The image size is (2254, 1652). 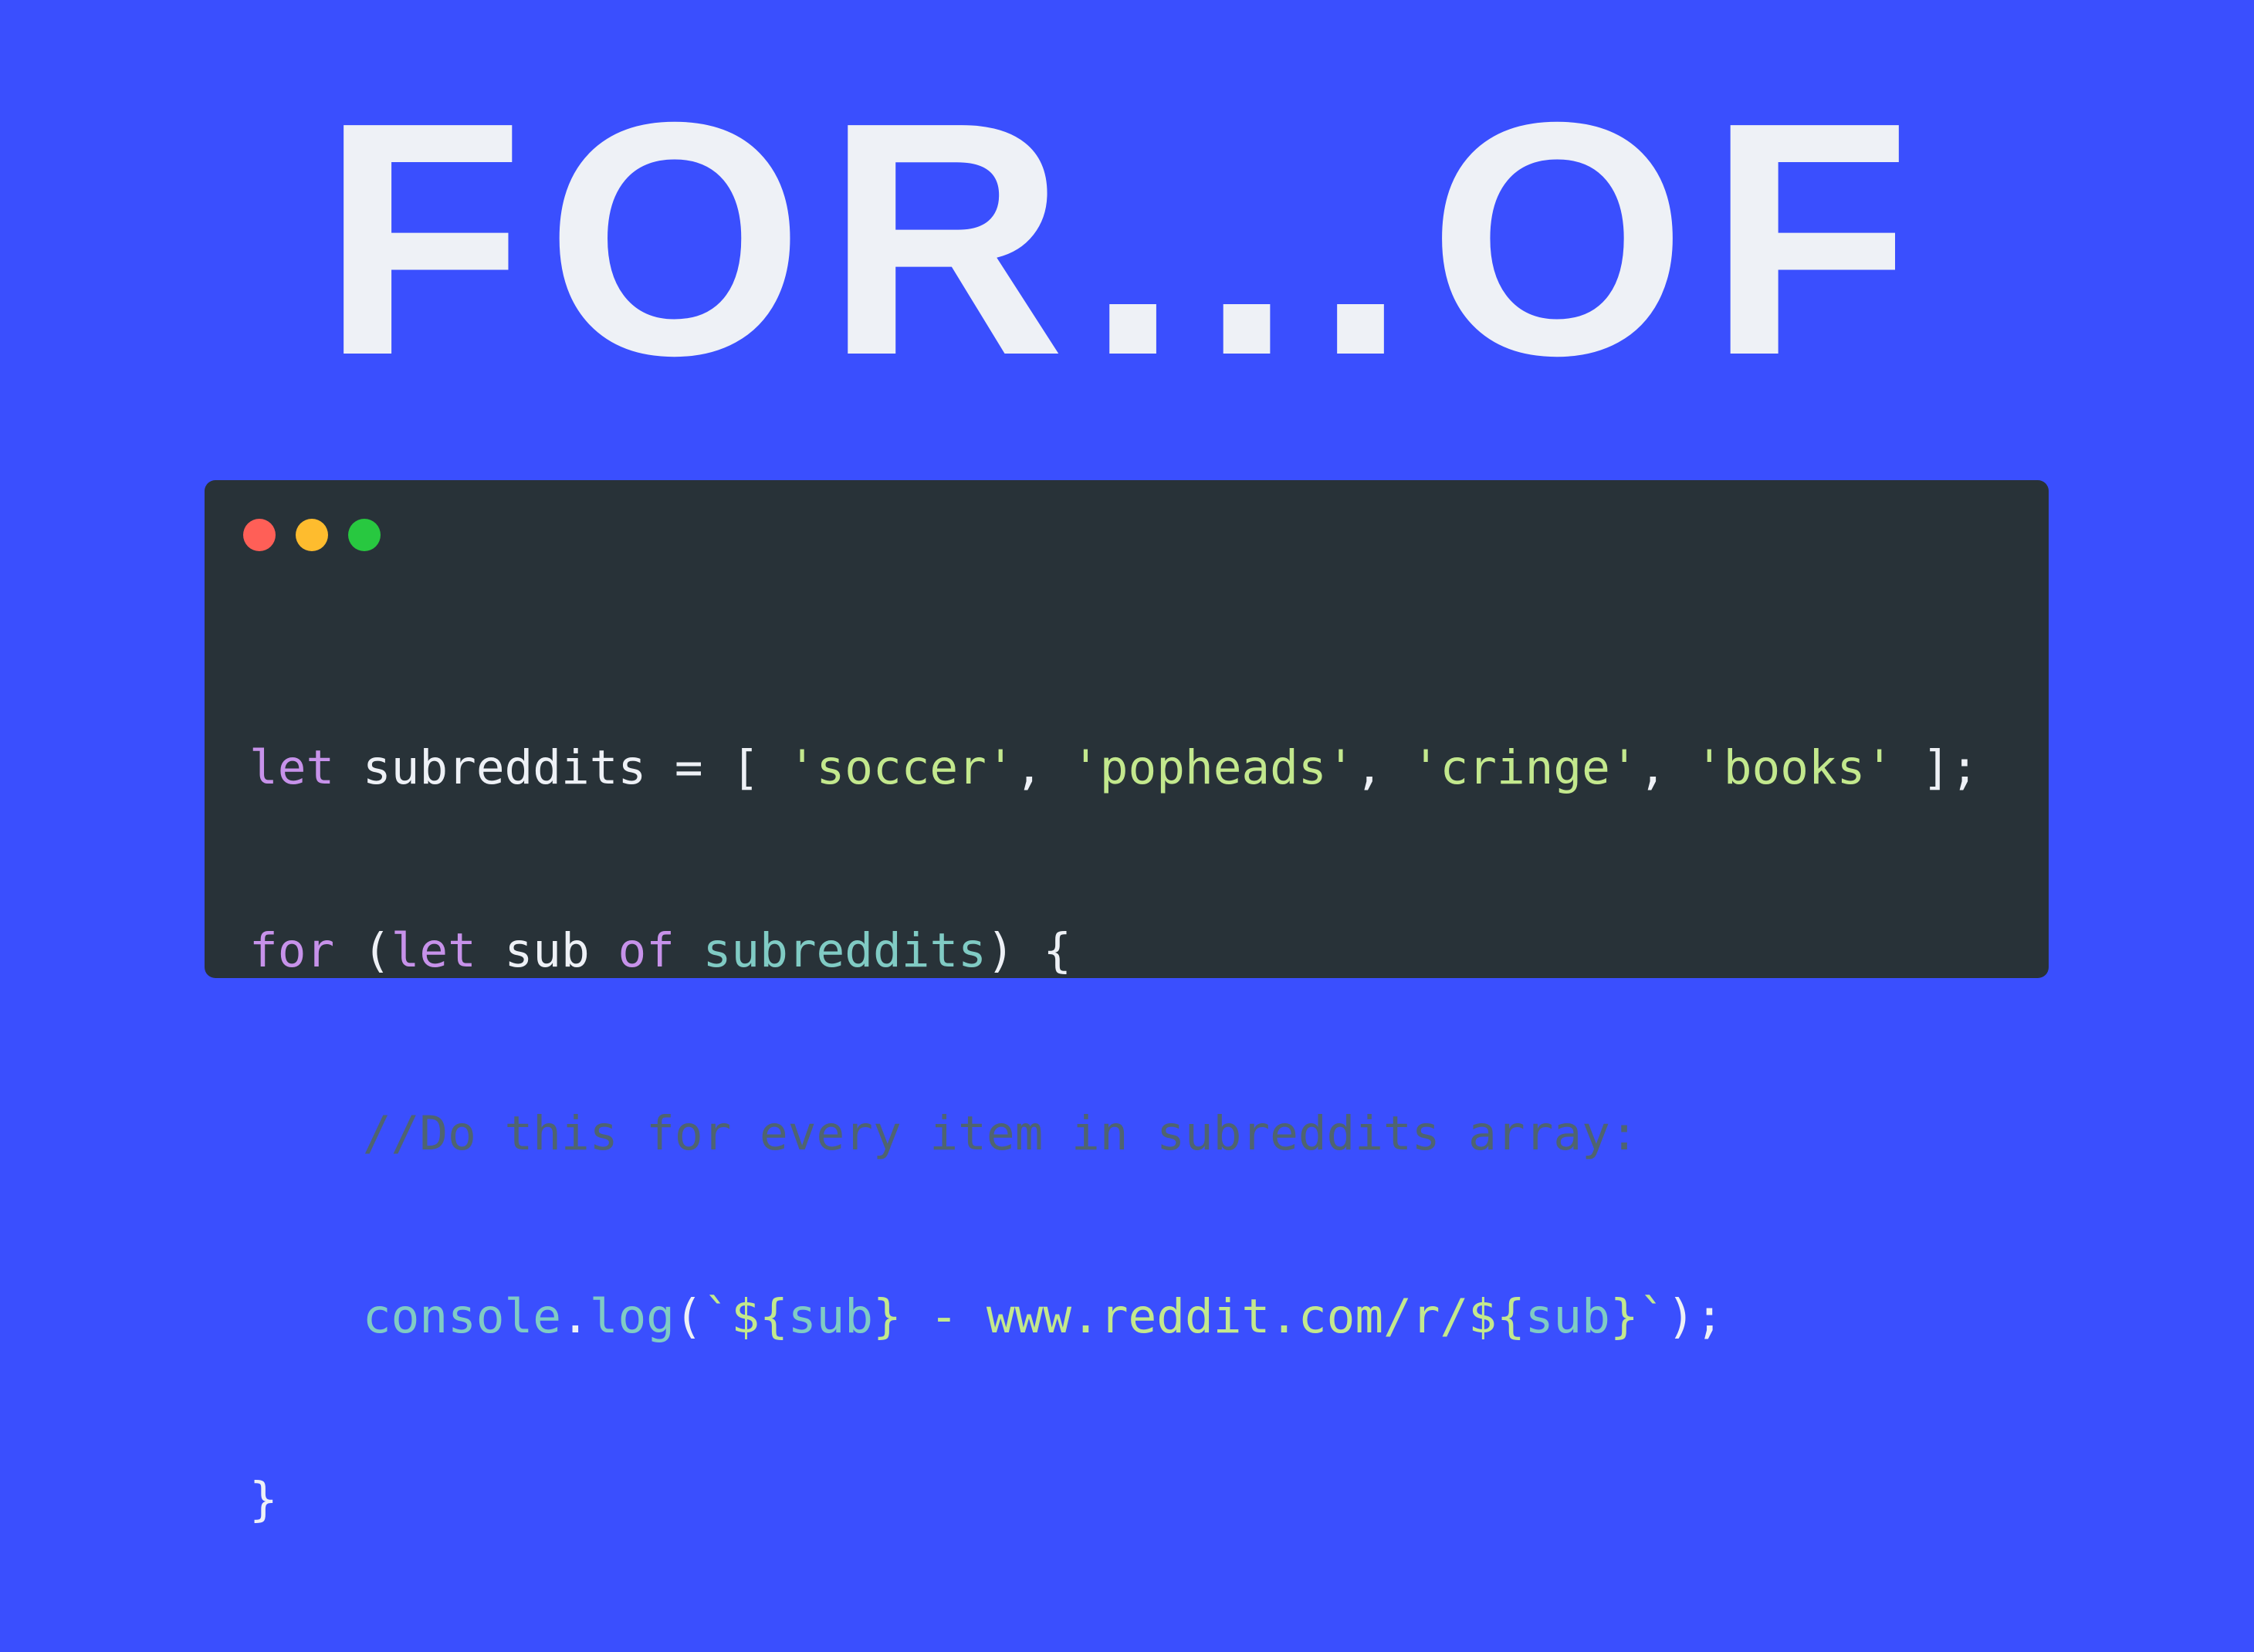 I want to click on code-line-5: }, so click(x=1113, y=1499).